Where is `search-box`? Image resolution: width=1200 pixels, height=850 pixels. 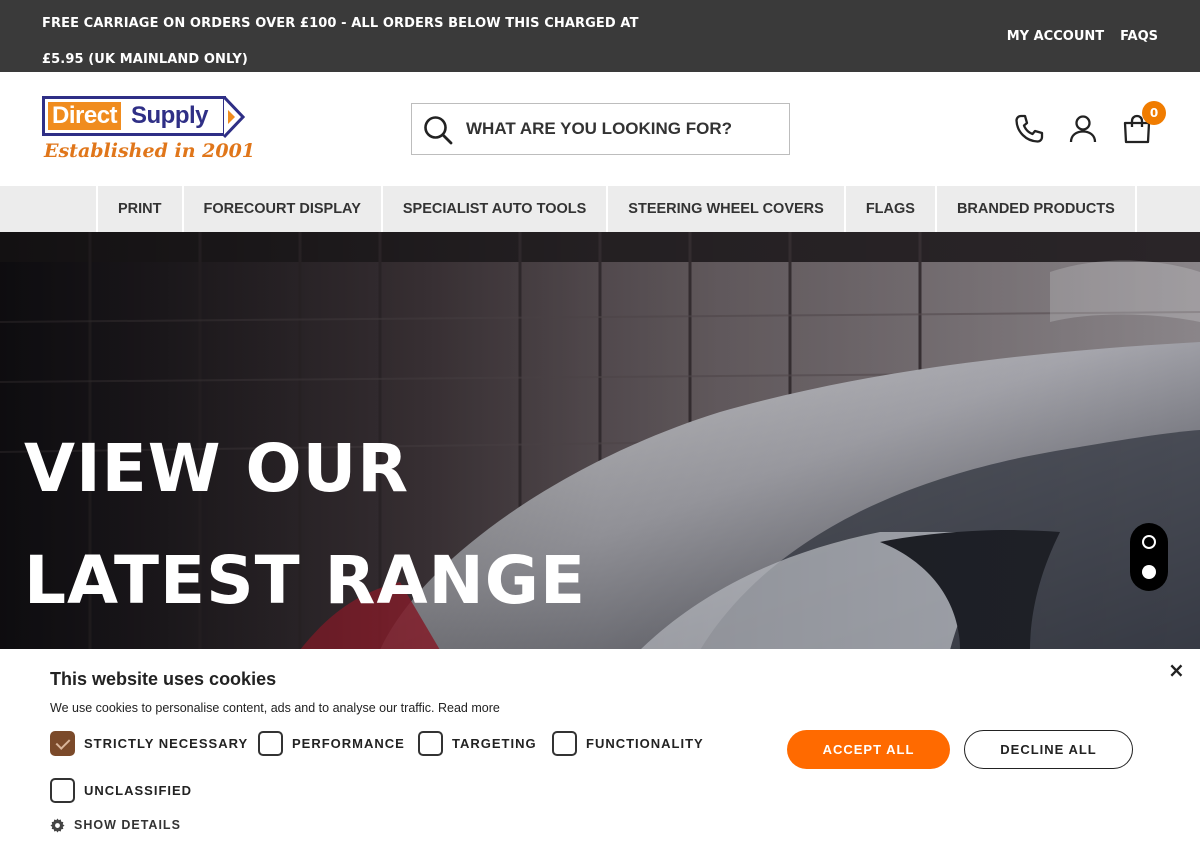 search-box is located at coordinates (600, 129).